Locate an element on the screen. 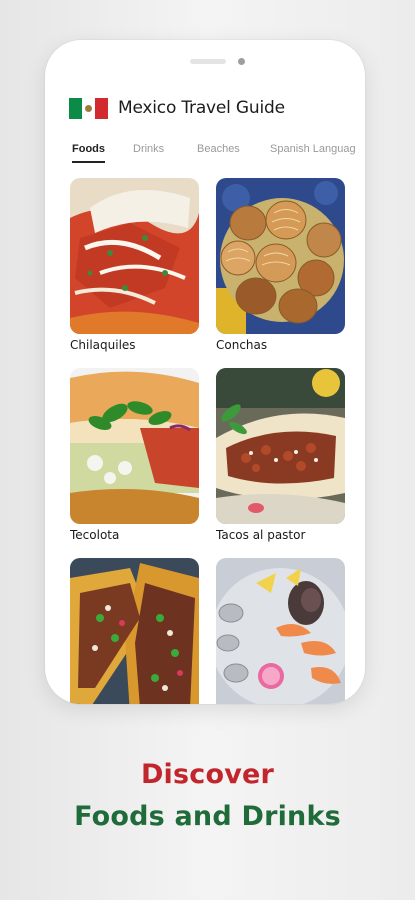  camera-icon is located at coordinates (241, 61).